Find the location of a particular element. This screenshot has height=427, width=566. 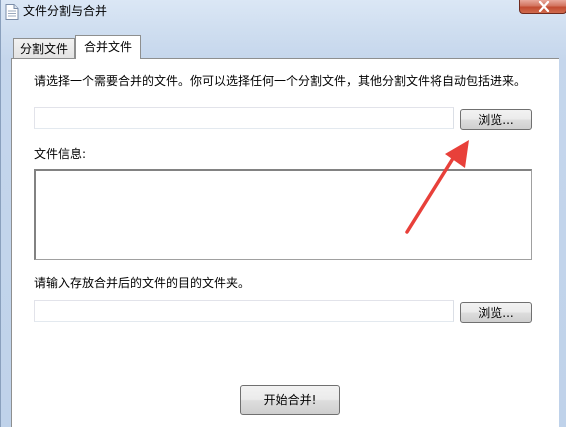

file-info-label: 文件信息: is located at coordinates (60, 154).